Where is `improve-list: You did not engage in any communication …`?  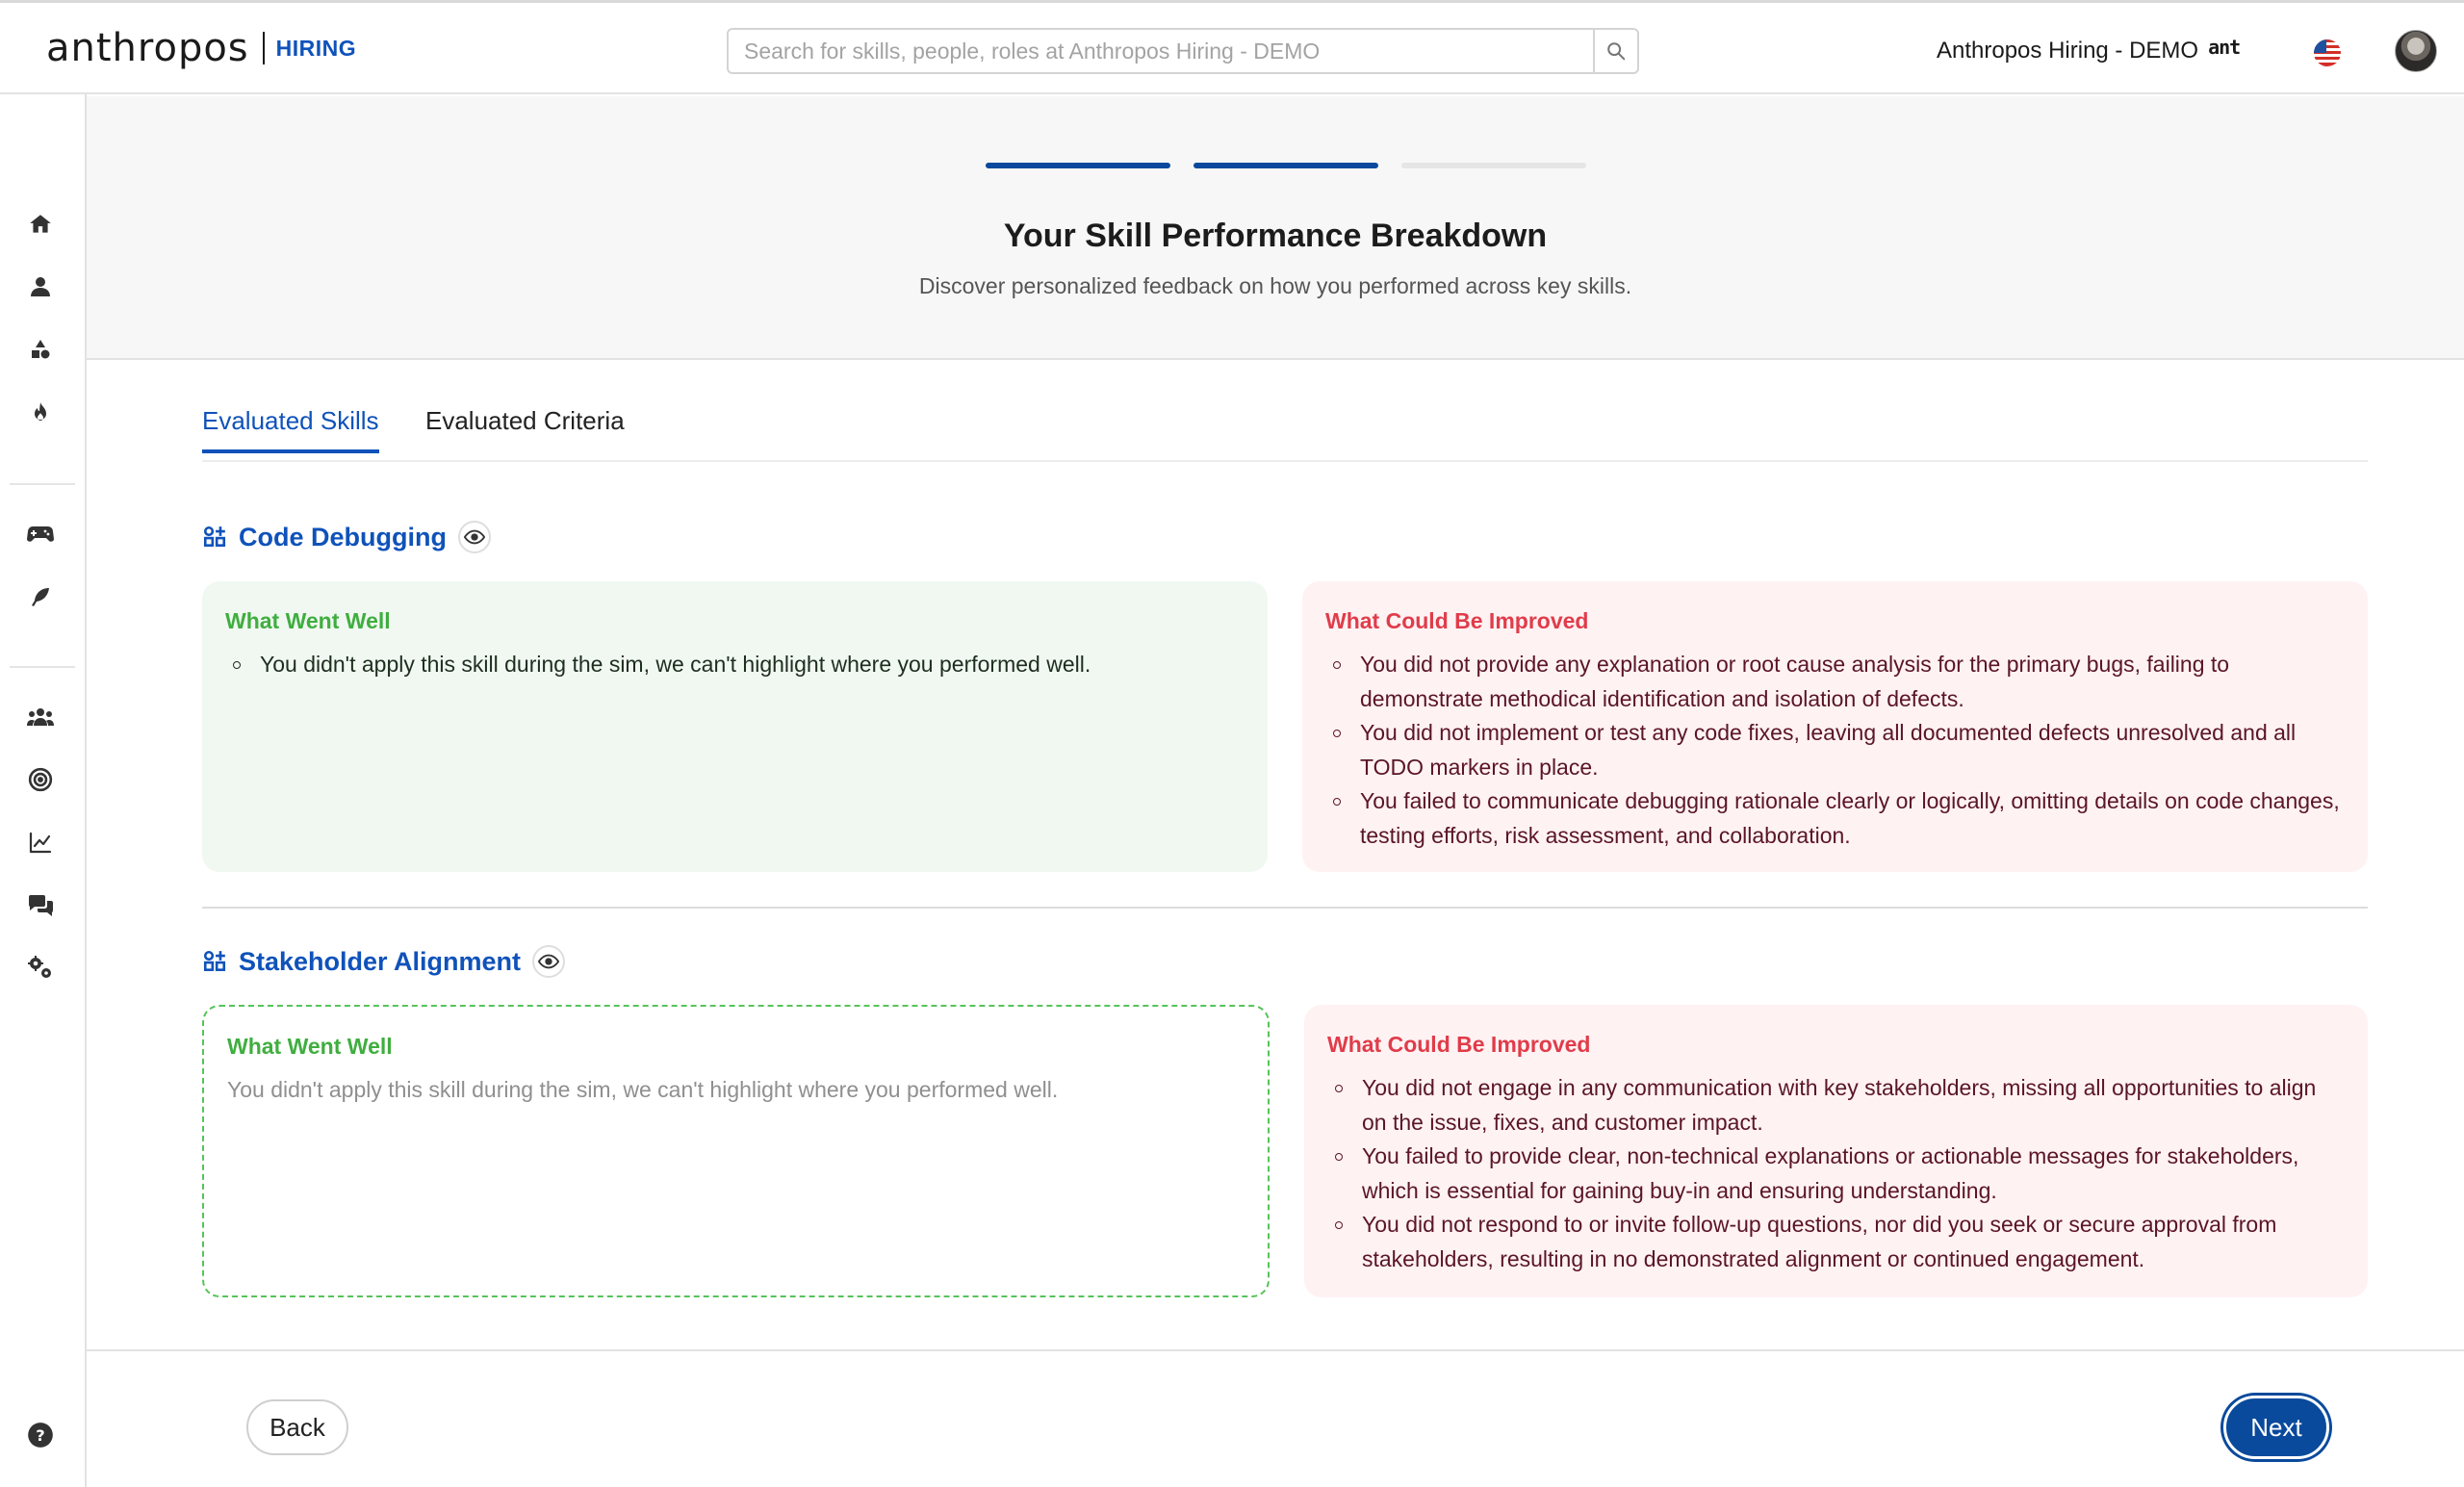 improve-list: You did not engage in any communication … is located at coordinates (1836, 1173).